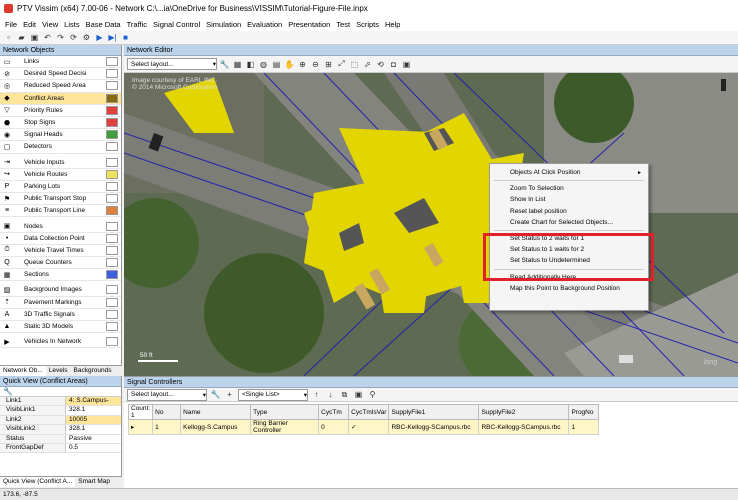 Image resolution: width=738 pixels, height=500 pixels. I want to click on column-header-type: Type, so click(285, 412).